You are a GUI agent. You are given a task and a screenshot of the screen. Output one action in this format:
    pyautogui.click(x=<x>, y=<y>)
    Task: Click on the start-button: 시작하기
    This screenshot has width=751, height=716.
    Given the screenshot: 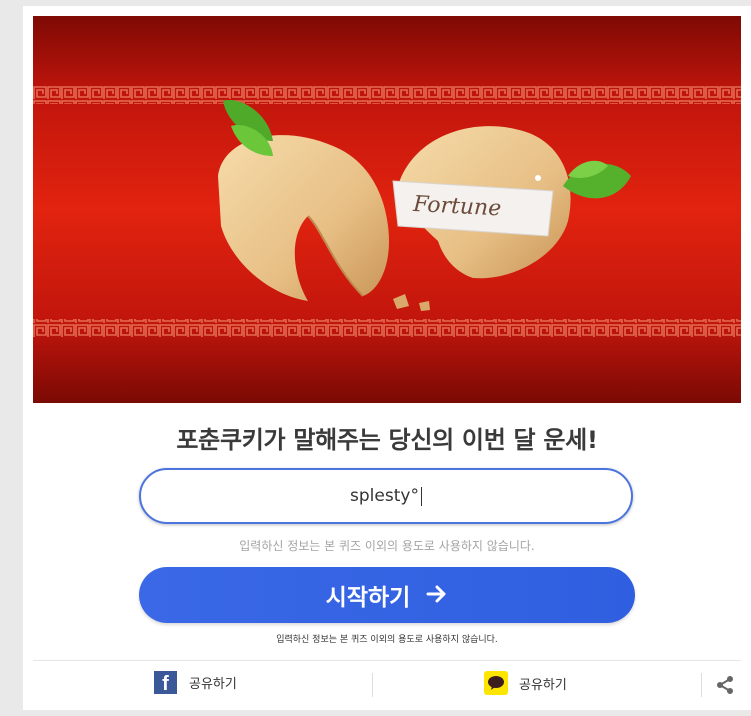 What is the action you would take?
    pyautogui.click(x=387, y=595)
    